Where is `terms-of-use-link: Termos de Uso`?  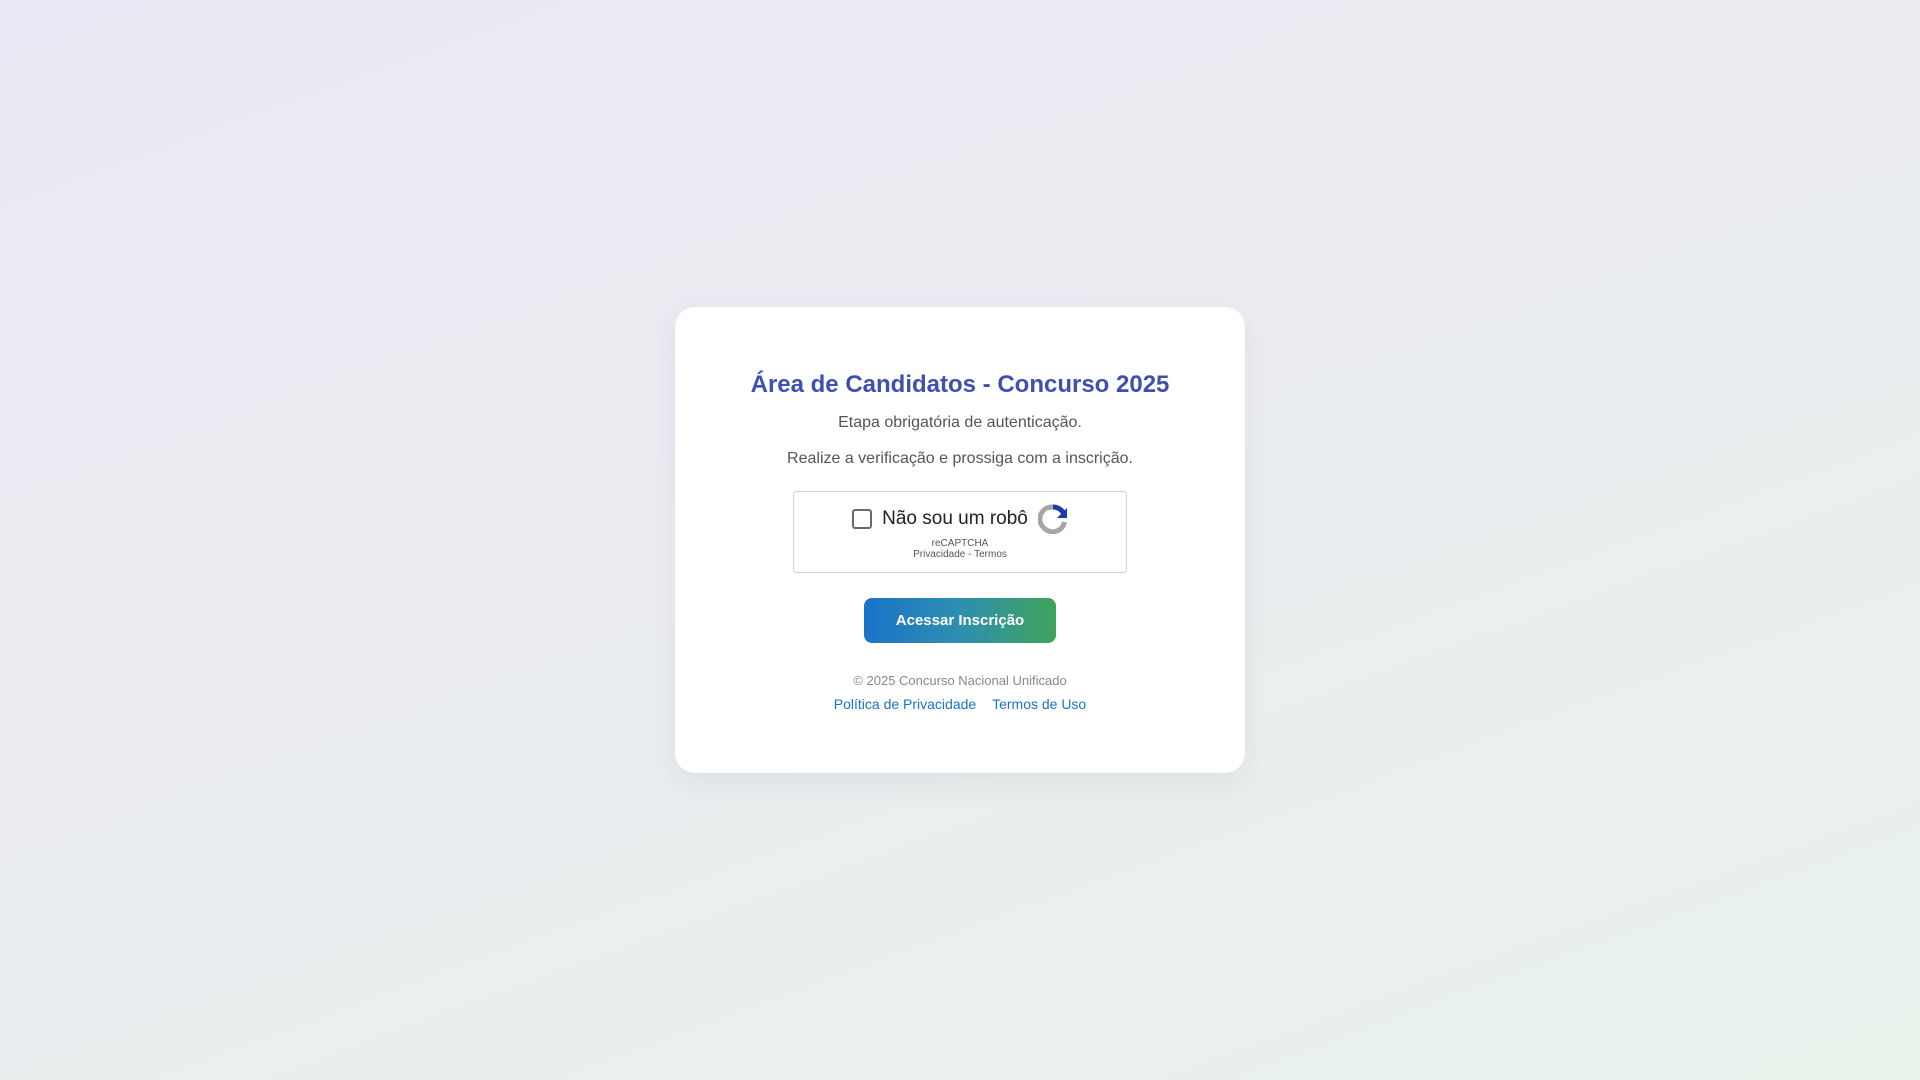 terms-of-use-link: Termos de Uso is located at coordinates (1039, 704).